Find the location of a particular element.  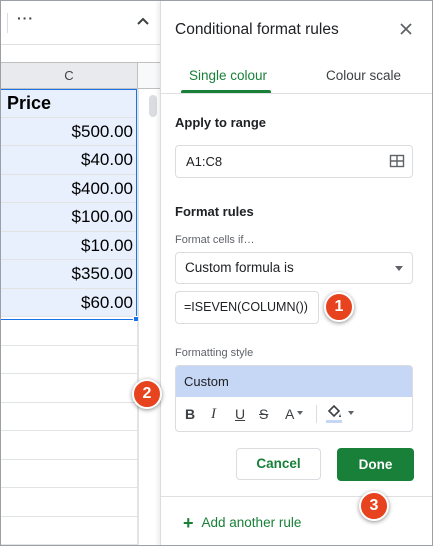

table-row: $60.00 is located at coordinates (69, 302).